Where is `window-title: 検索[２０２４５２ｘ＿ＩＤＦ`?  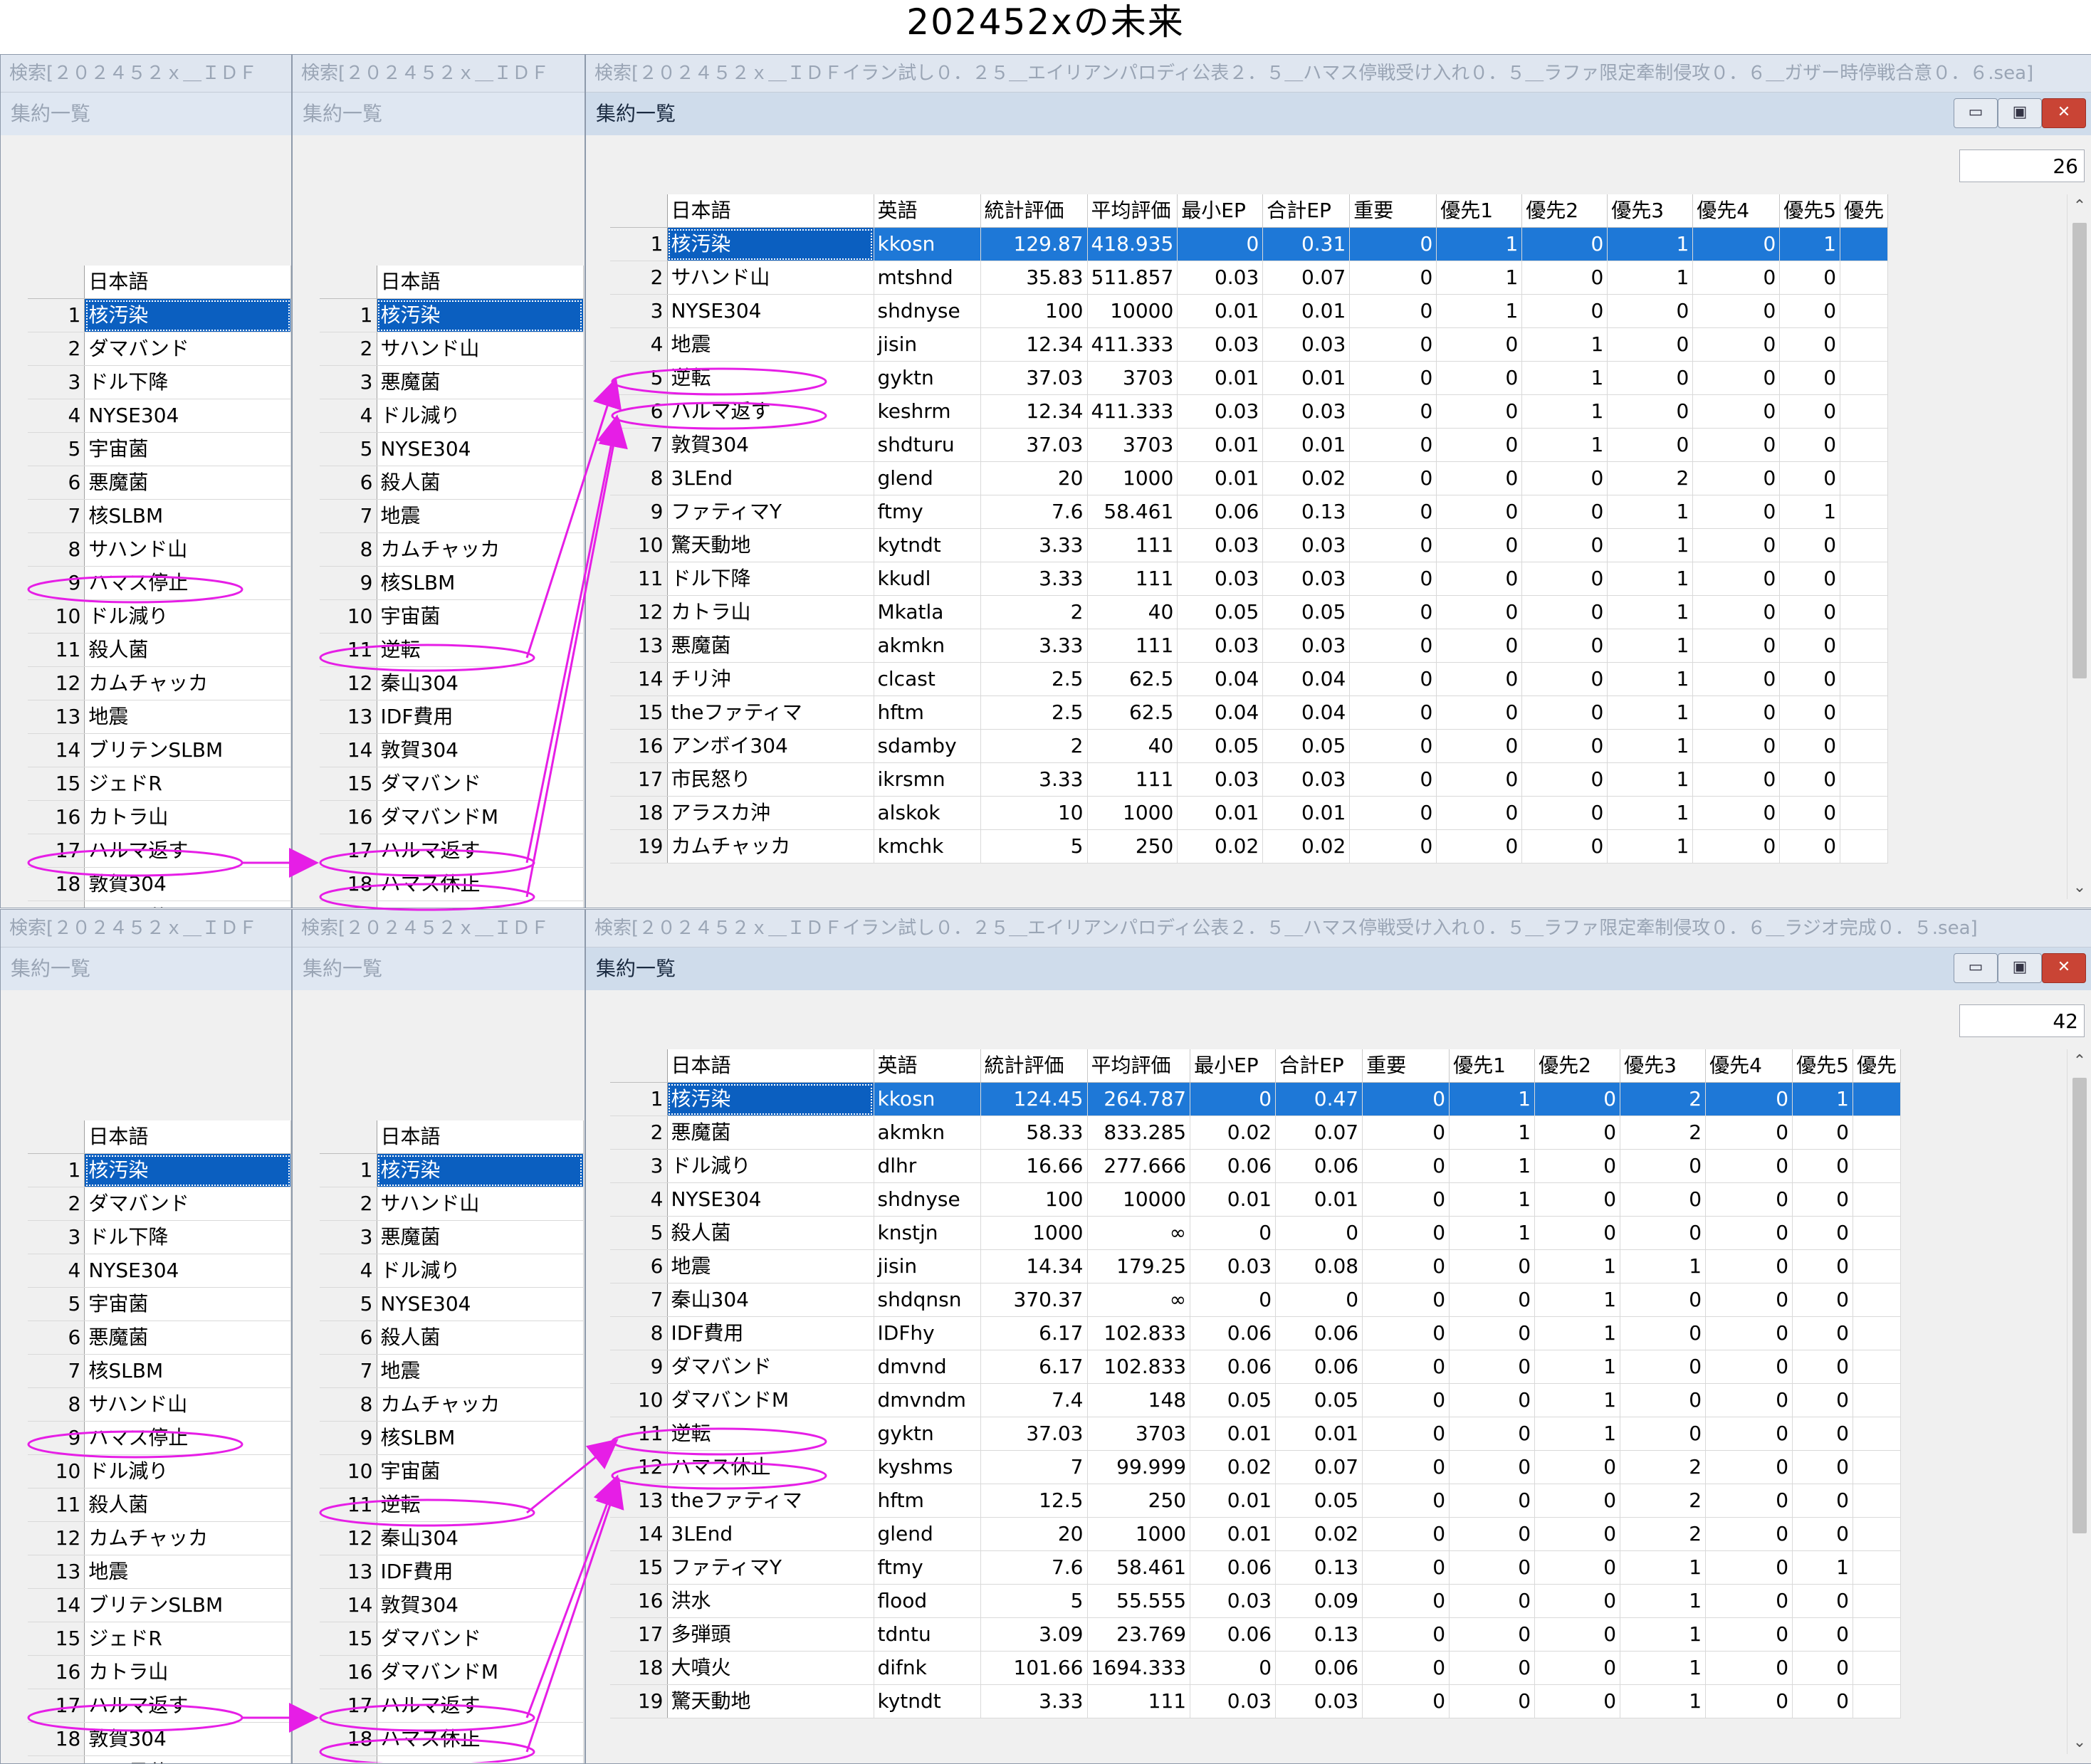 window-title: 検索[２０２４５２ｘ＿ＩＤＦ is located at coordinates (439, 928).